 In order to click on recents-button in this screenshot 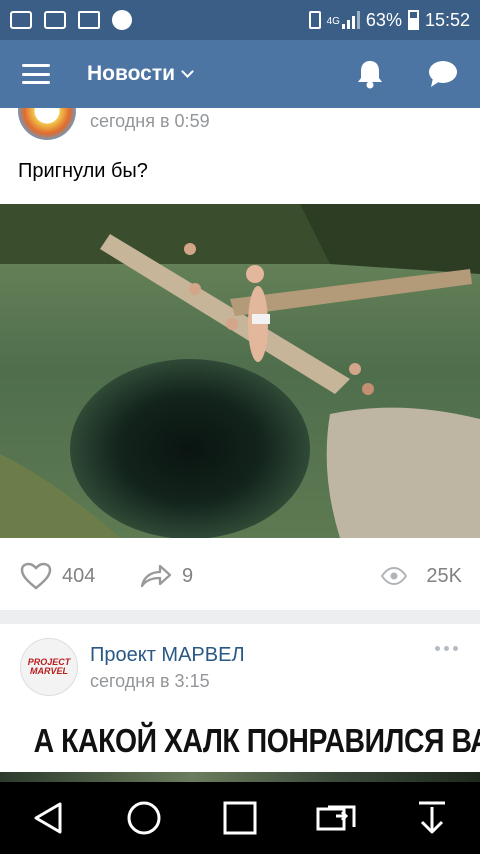, I will do `click(240, 818)`.